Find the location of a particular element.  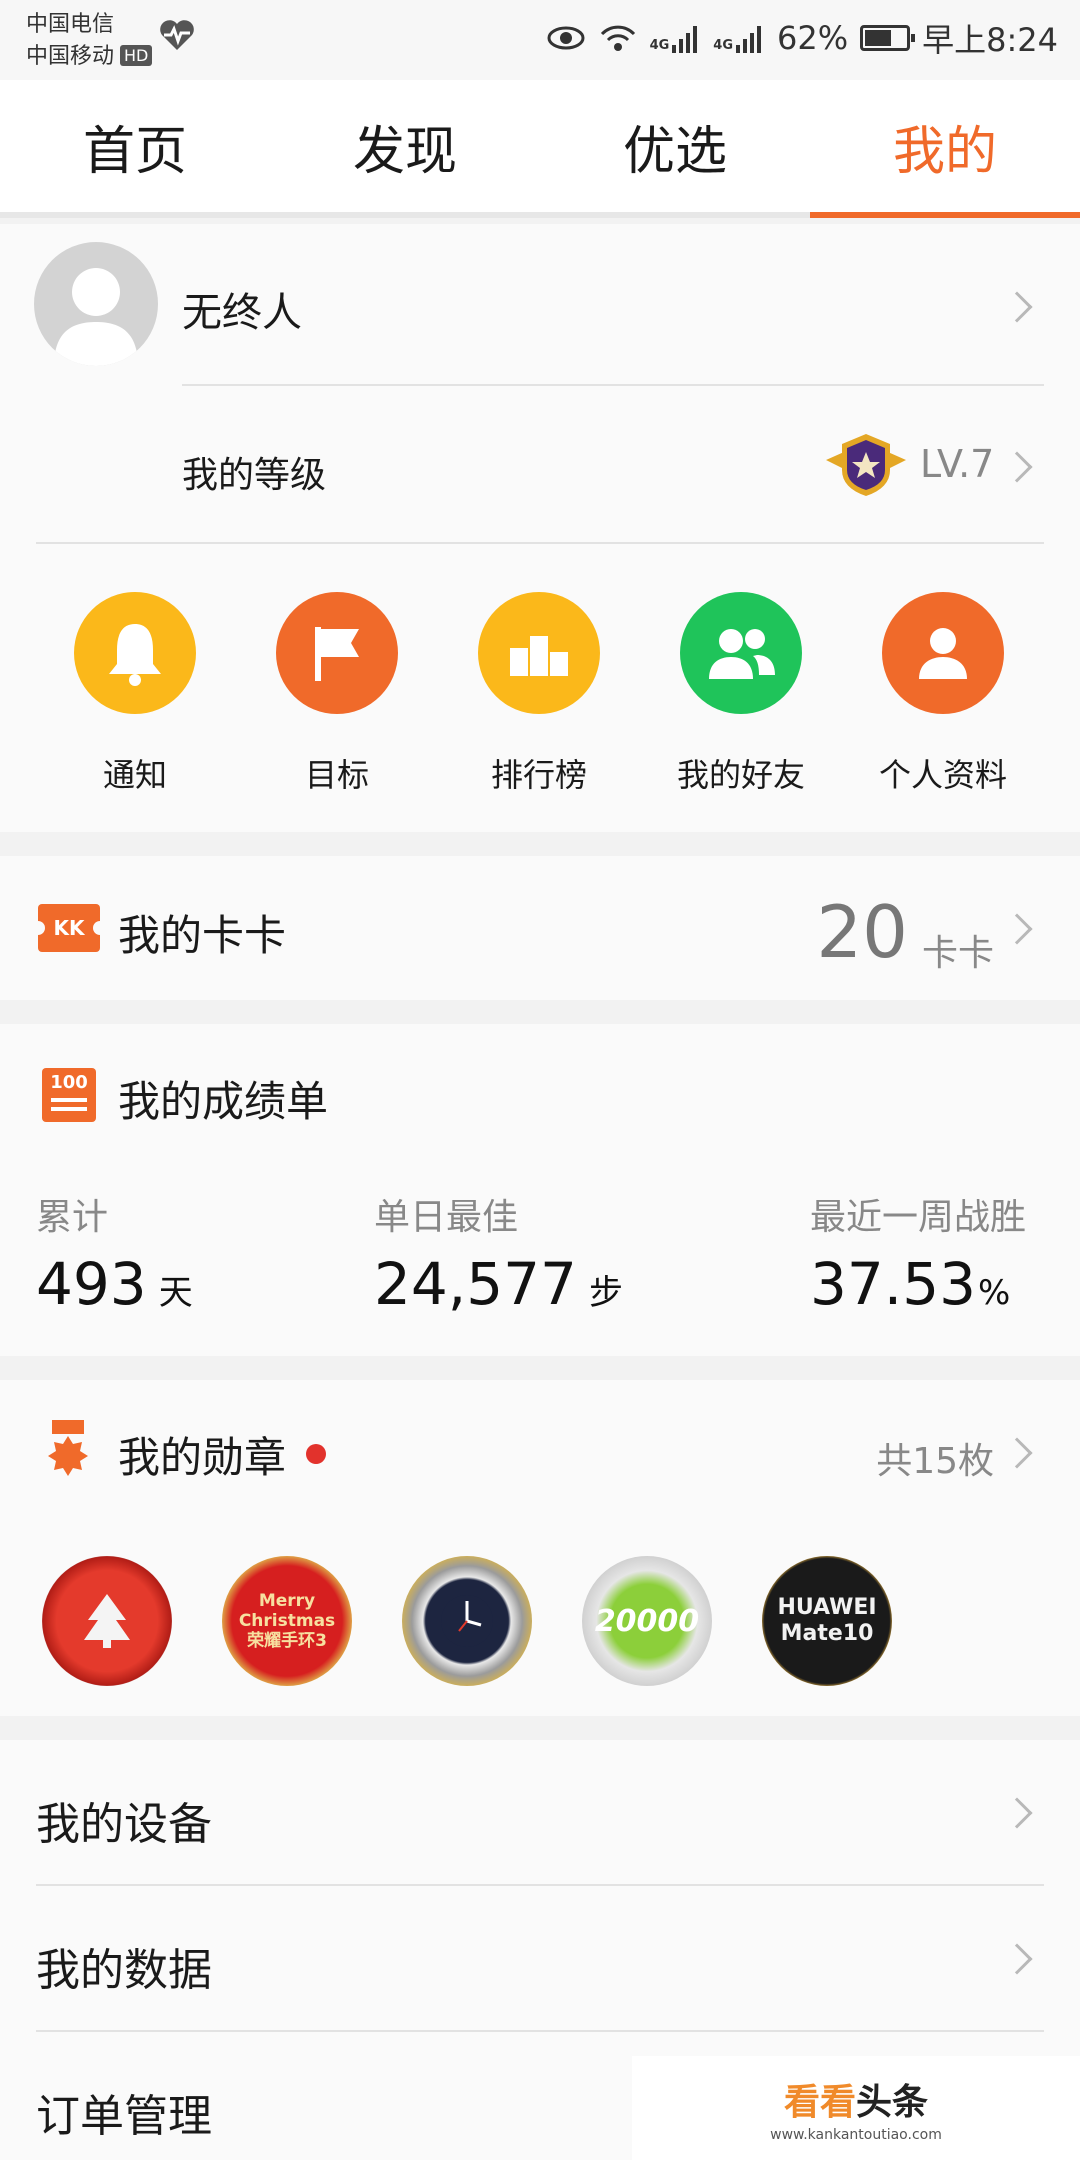

stat-best-day: 24,577 步 is located at coordinates (498, 1284).